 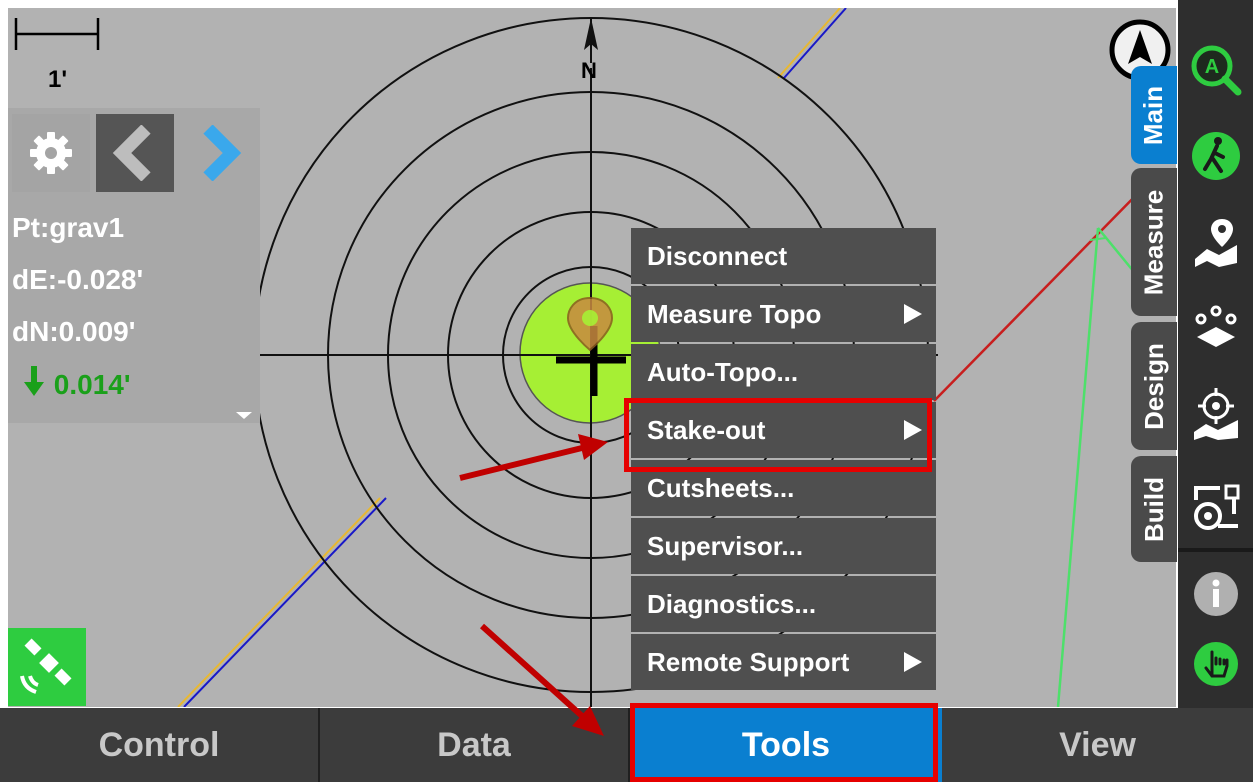 I want to click on right-toolbar: A, so click(x=1215, y=354).